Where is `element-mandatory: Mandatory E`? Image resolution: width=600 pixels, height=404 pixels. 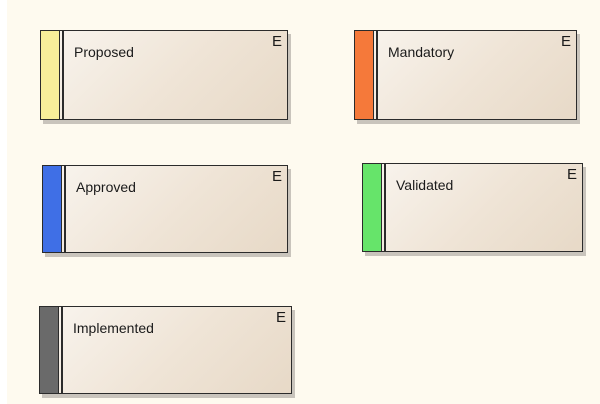
element-mandatory: Mandatory E is located at coordinates (465, 75).